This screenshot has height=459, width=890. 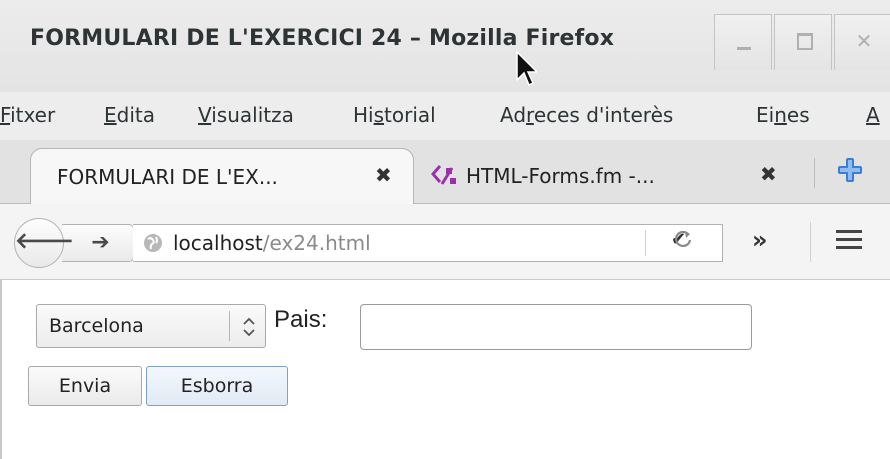 What do you see at coordinates (526, 68) in the screenshot?
I see `mouse-pointer-icon` at bounding box center [526, 68].